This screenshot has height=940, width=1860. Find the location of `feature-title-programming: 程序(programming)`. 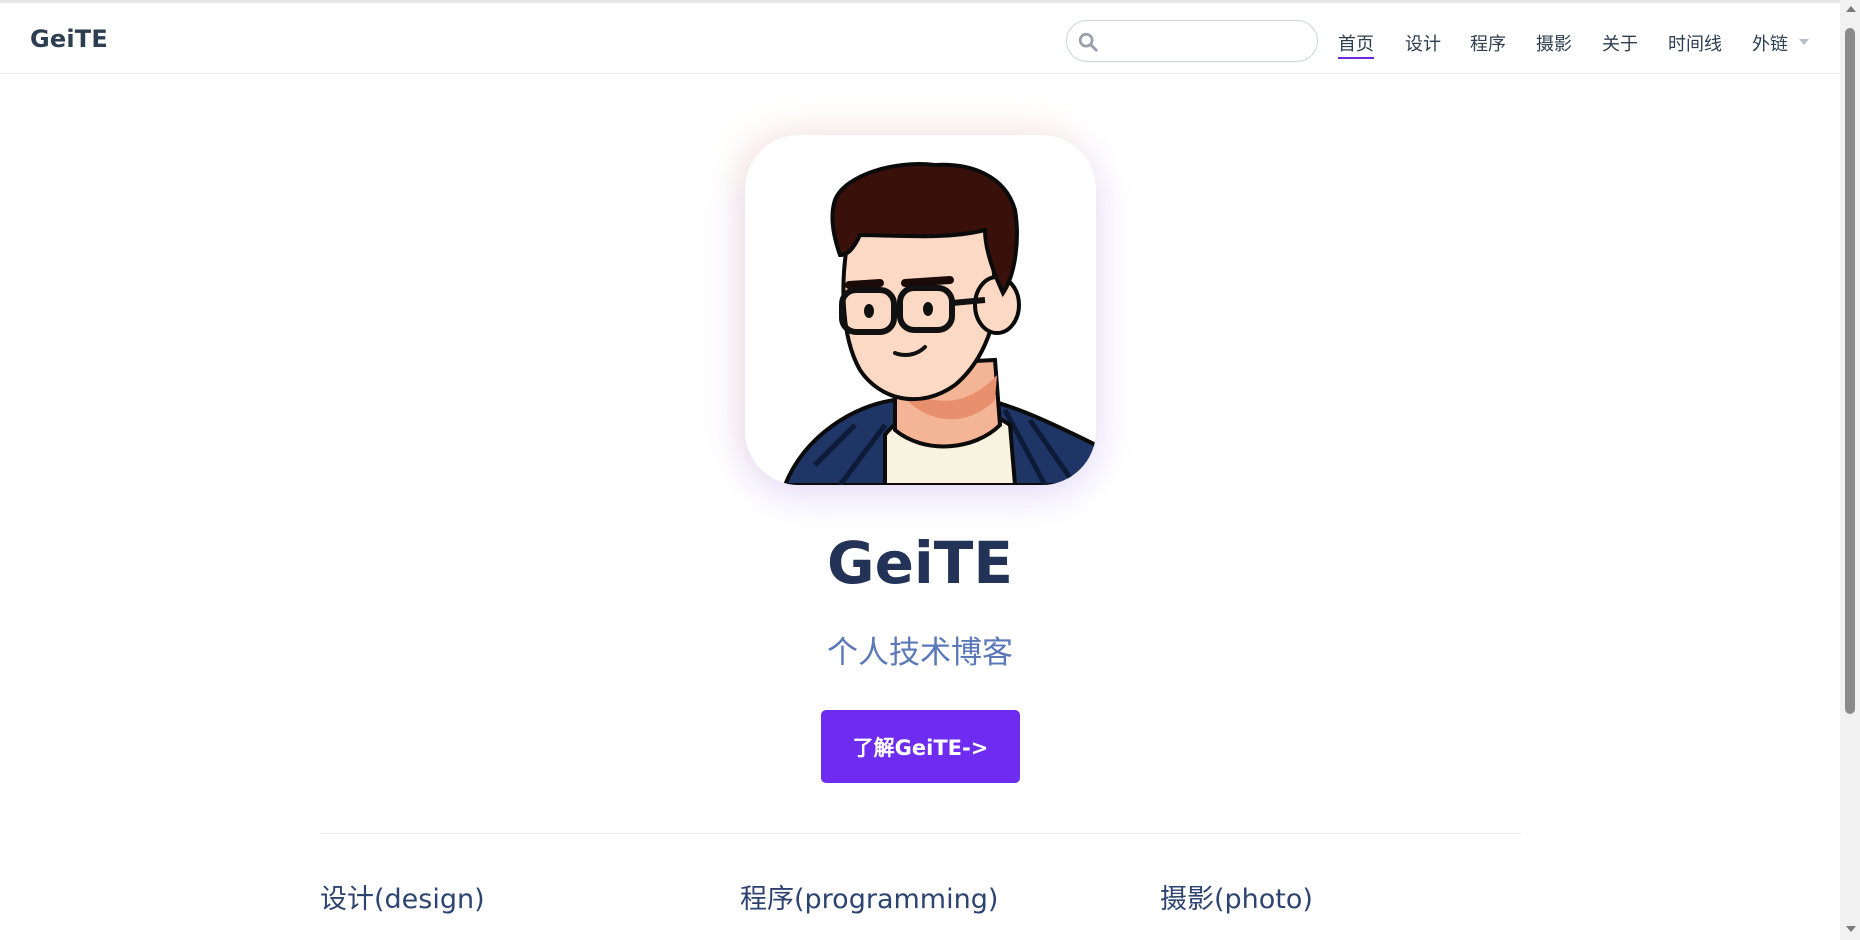

feature-title-programming: 程序(programming) is located at coordinates (869, 899).